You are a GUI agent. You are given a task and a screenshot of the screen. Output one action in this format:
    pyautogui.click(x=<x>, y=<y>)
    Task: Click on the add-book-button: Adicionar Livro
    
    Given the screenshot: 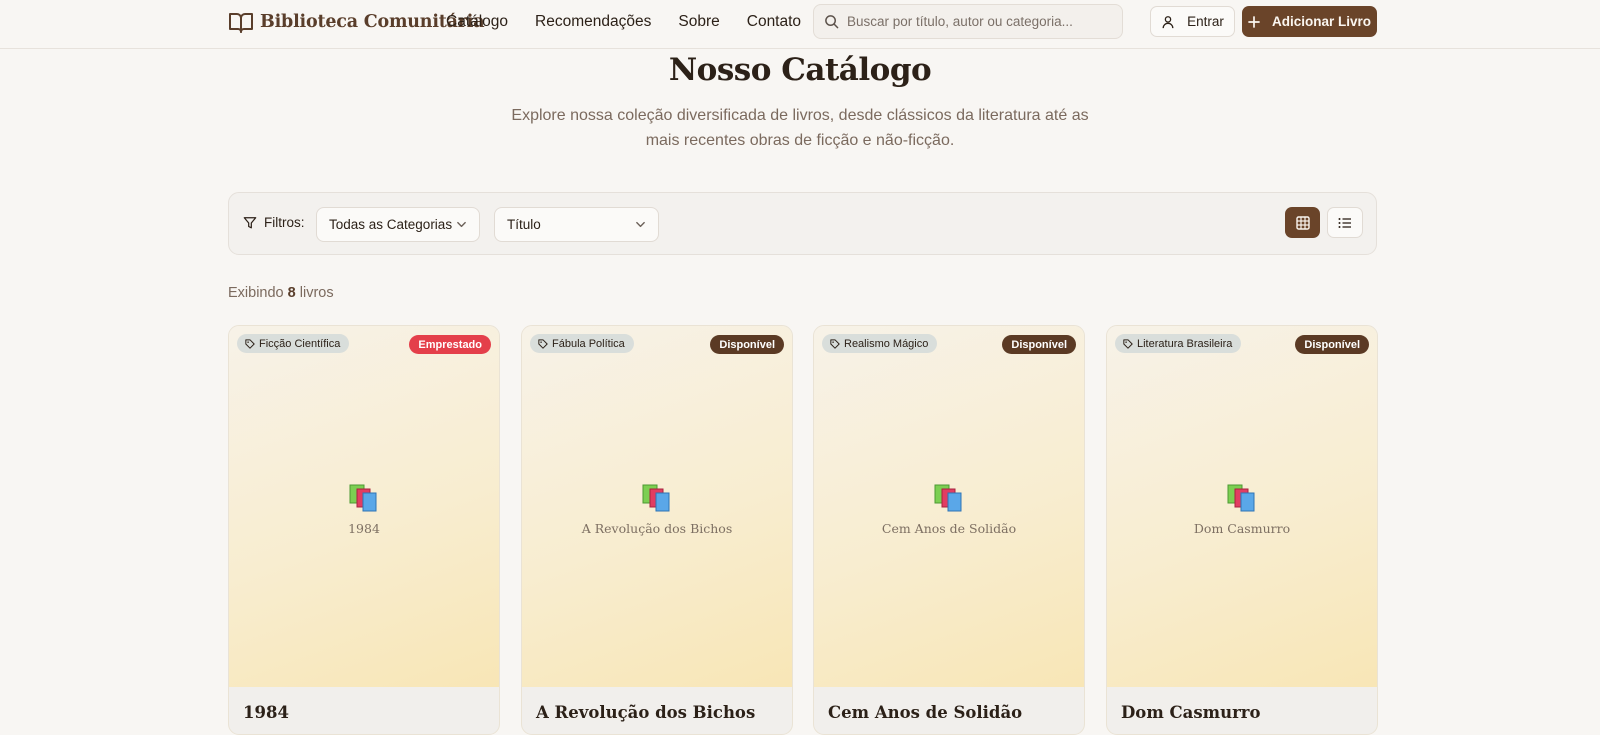 What is the action you would take?
    pyautogui.click(x=1309, y=21)
    